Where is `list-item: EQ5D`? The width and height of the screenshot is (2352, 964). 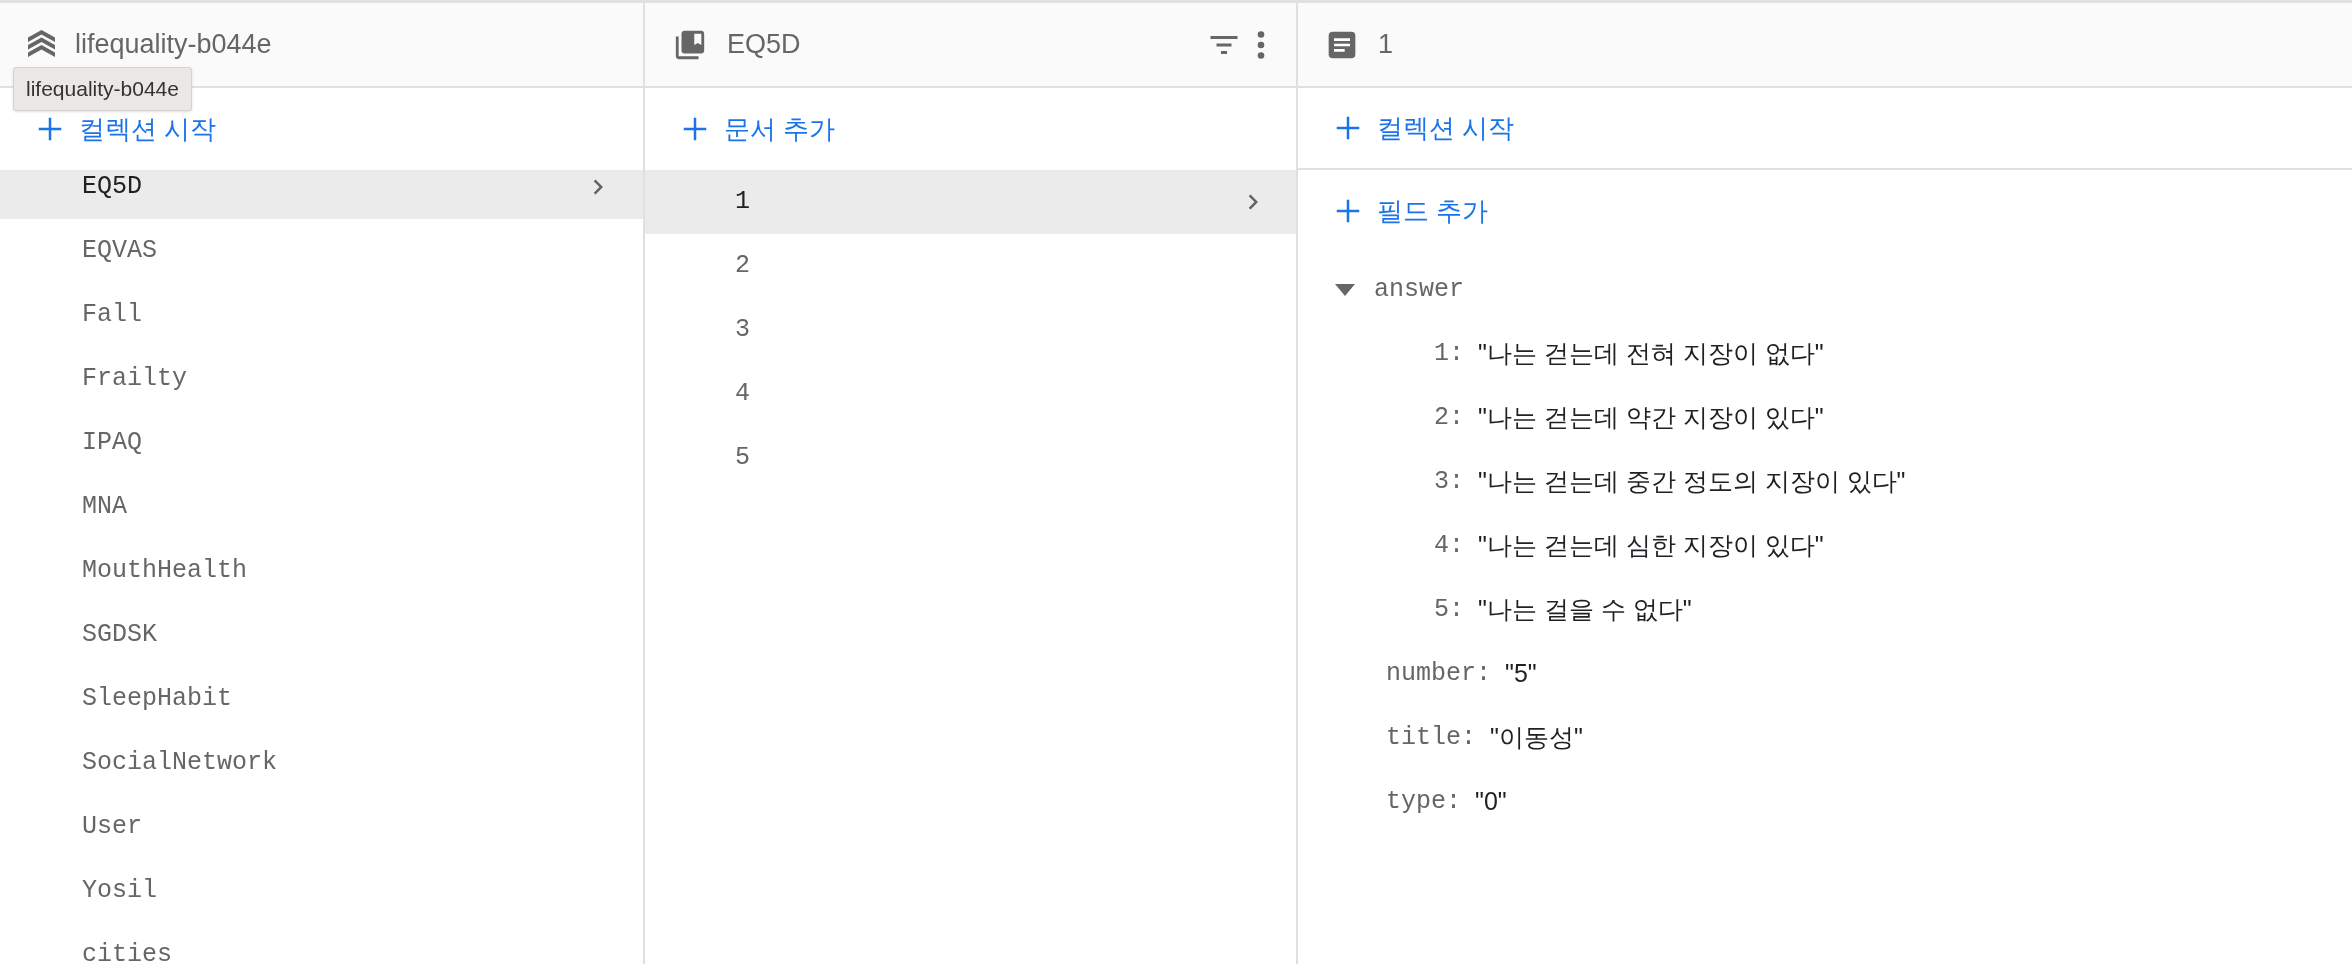
list-item: EQ5D is located at coordinates (321, 194).